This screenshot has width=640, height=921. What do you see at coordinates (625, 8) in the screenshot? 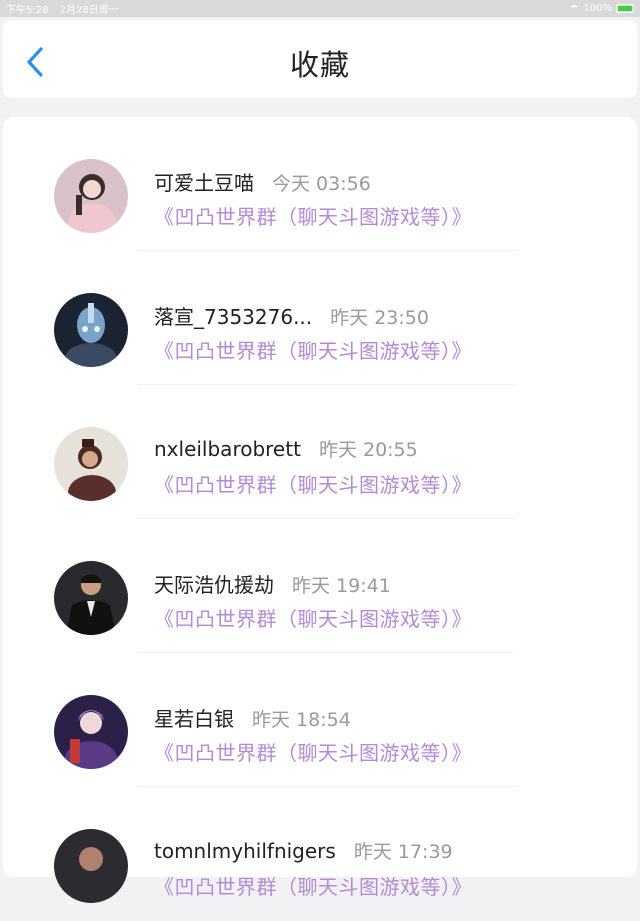
I see `battery-icon` at bounding box center [625, 8].